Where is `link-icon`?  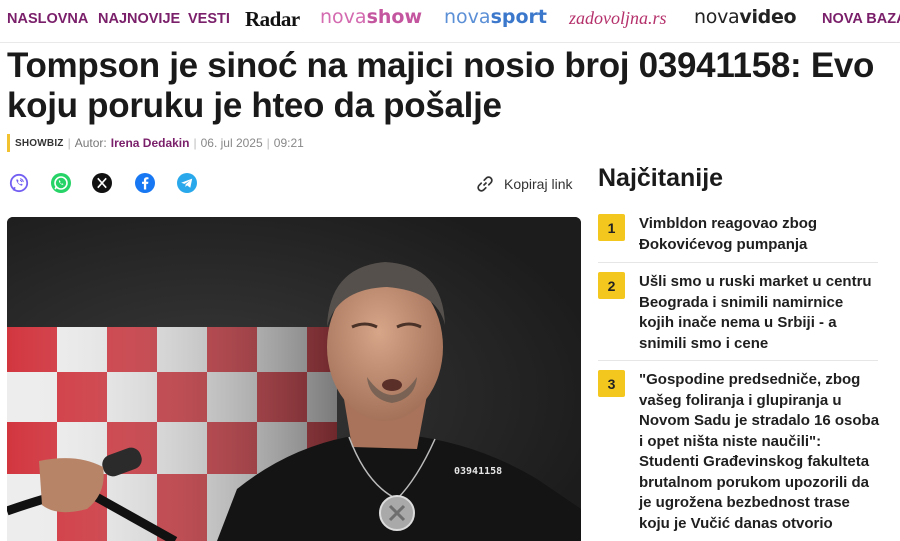
link-icon is located at coordinates (485, 184).